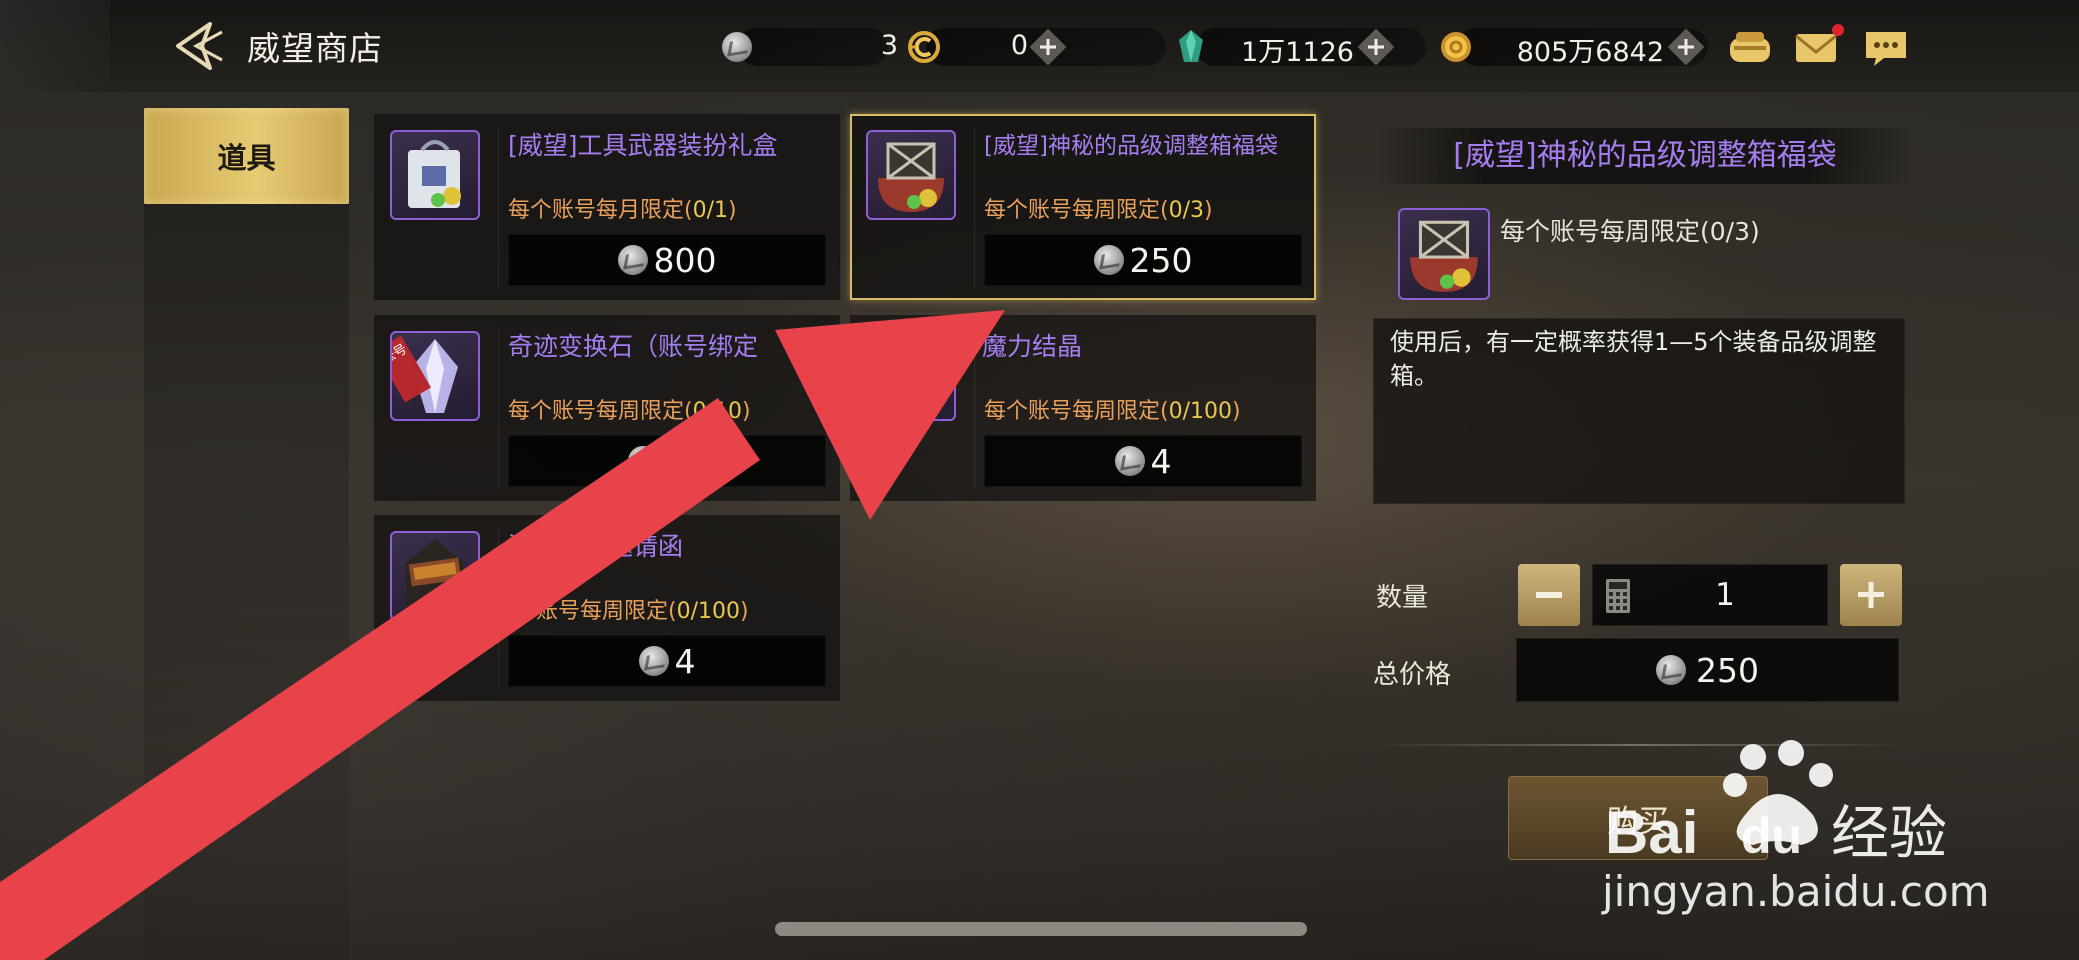  What do you see at coordinates (246, 582) in the screenshot?
I see `tab-column` at bounding box center [246, 582].